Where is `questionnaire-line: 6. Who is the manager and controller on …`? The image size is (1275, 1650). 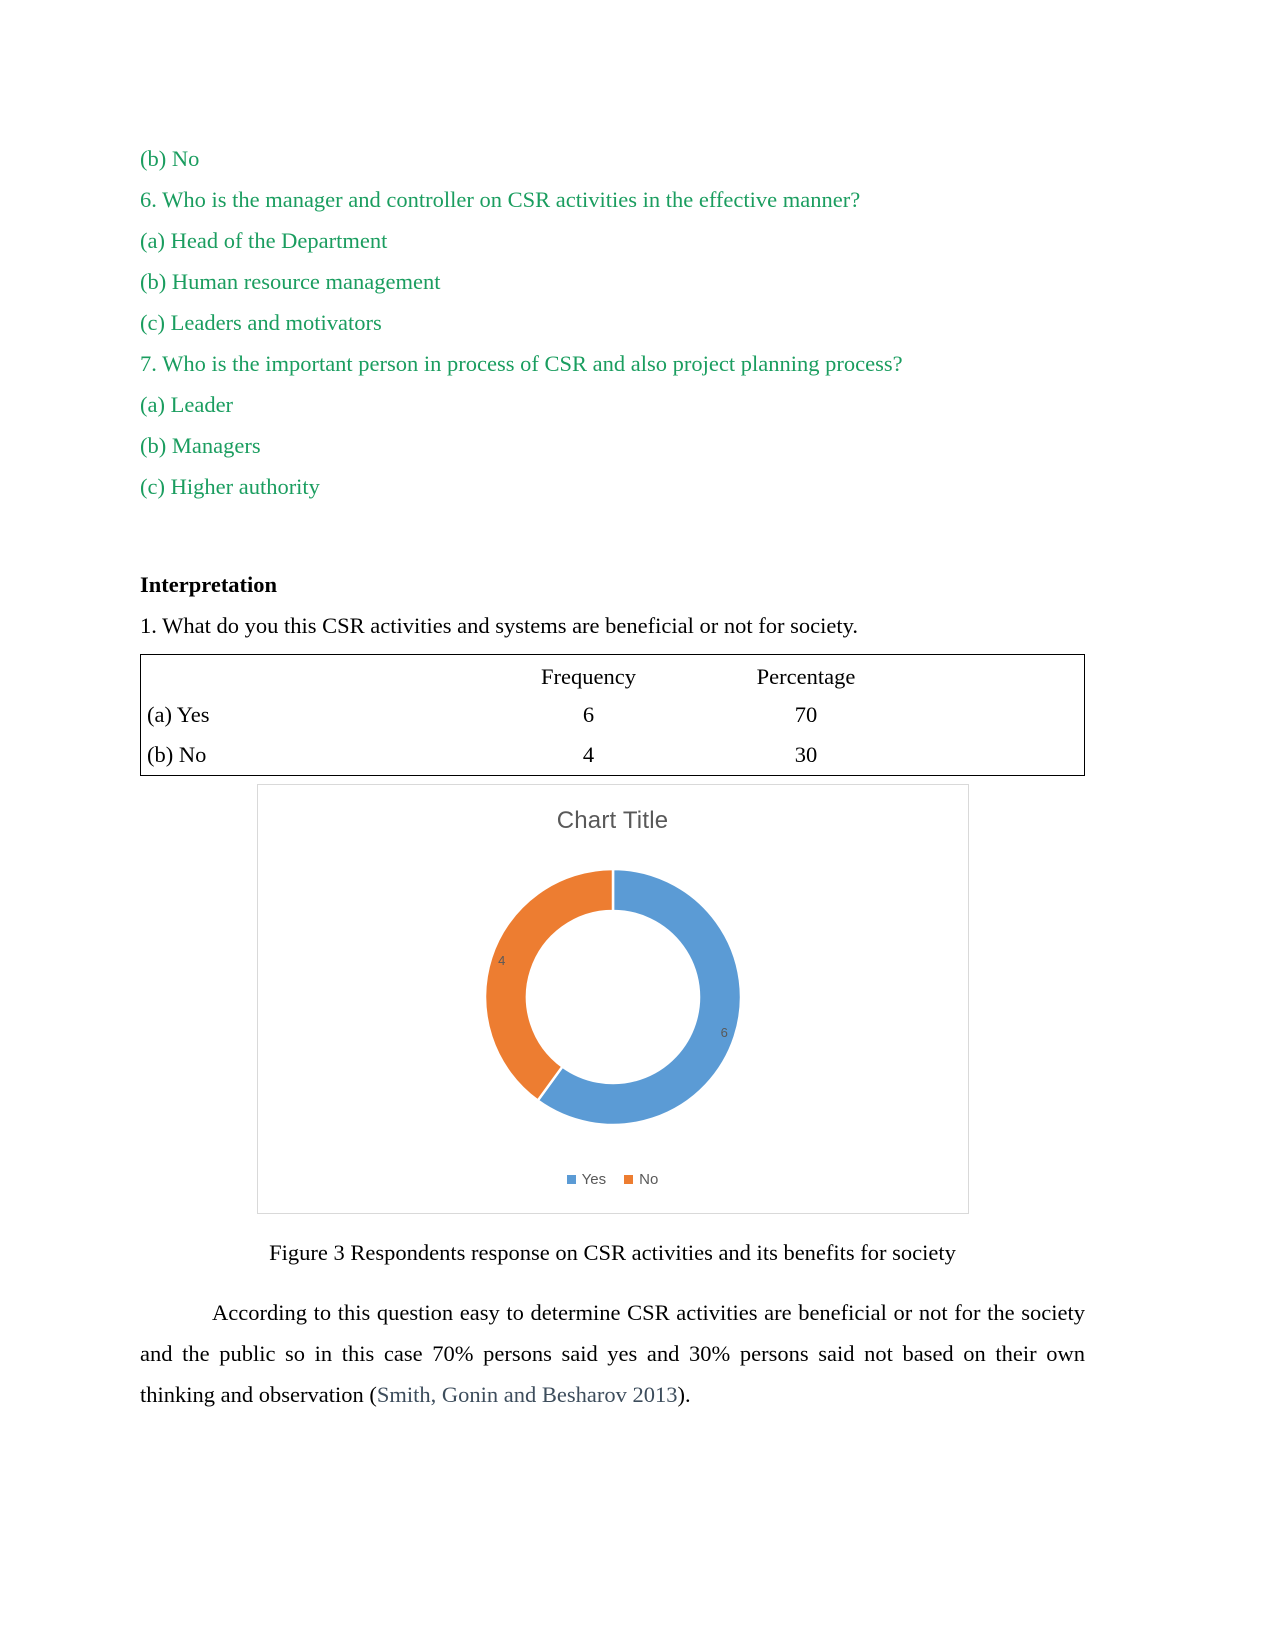
questionnaire-line: 6. Who is the manager and controller on … is located at coordinates (500, 199).